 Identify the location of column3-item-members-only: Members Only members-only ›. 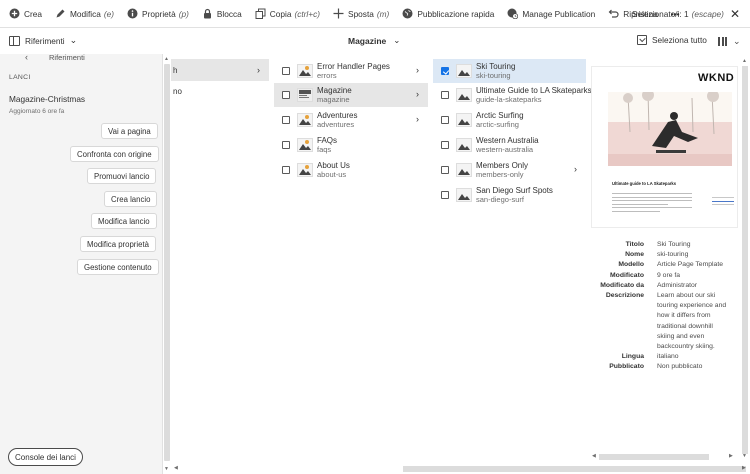
(509, 170).